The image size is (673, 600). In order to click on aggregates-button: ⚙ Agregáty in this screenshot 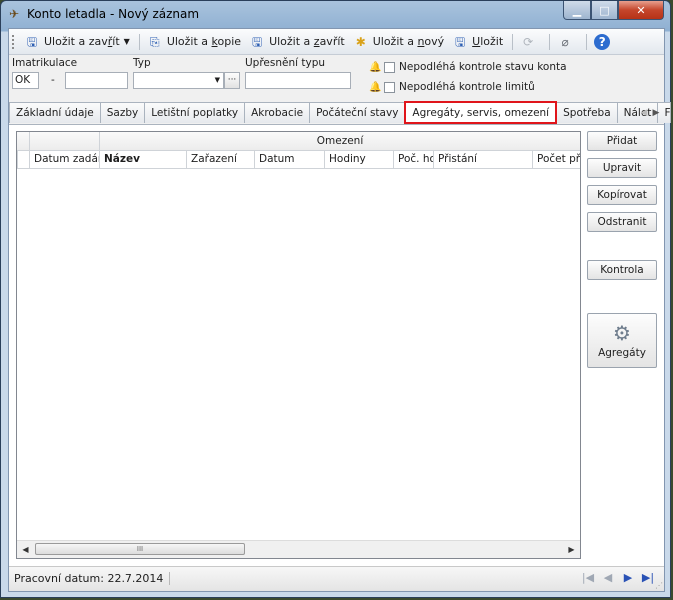, I will do `click(622, 340)`.